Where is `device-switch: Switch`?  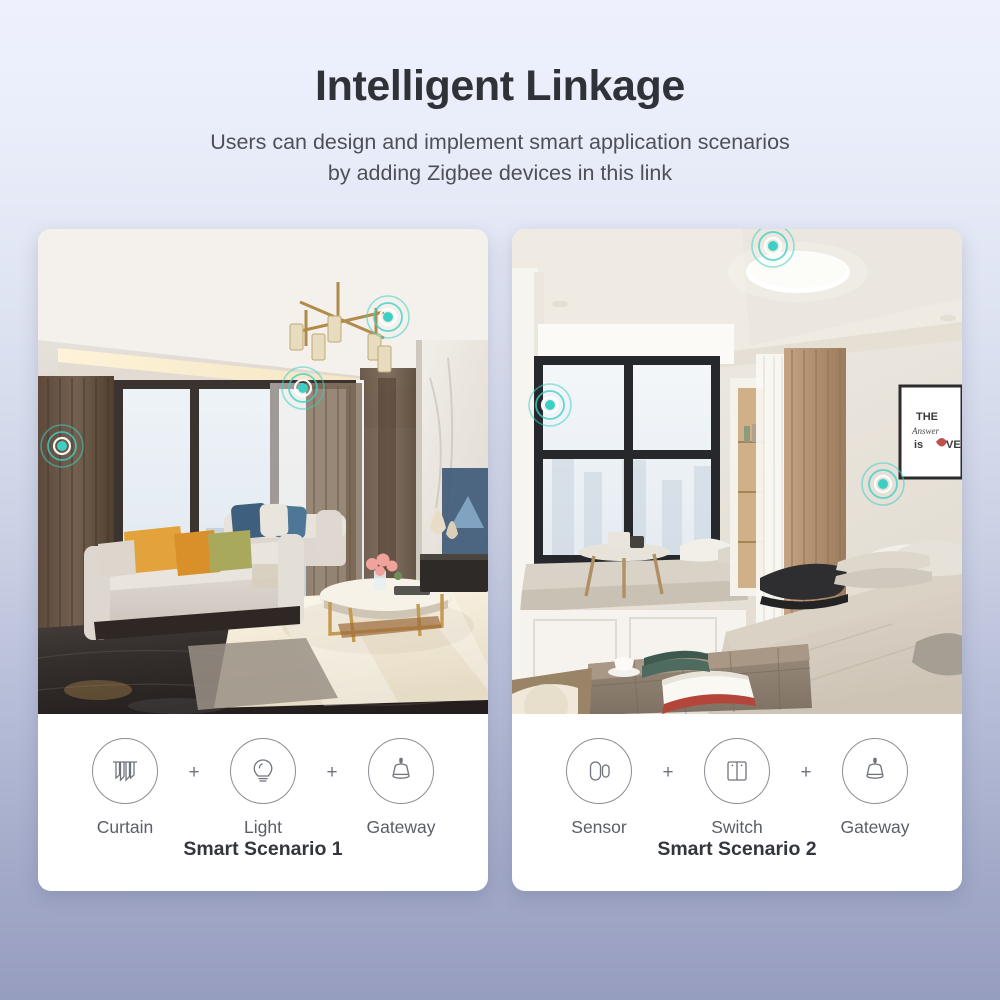 device-switch: Switch is located at coordinates (737, 788).